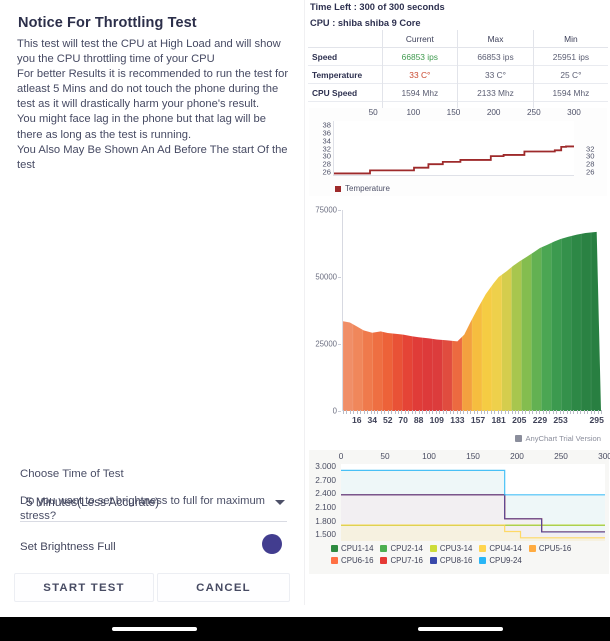  I want to click on temperature-y-axis-right: 32 30 28 26, so click(595, 149).